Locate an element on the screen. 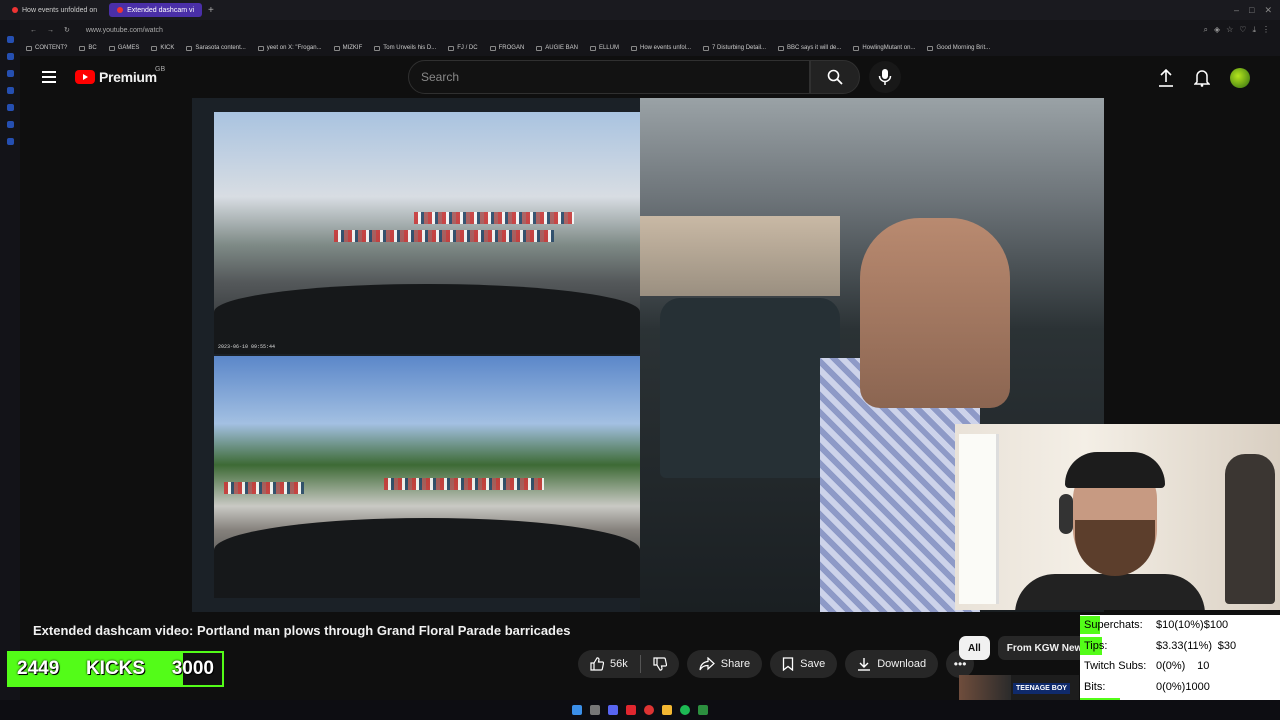 This screenshot has width=1280, height=720. share-button: Share is located at coordinates (724, 664).